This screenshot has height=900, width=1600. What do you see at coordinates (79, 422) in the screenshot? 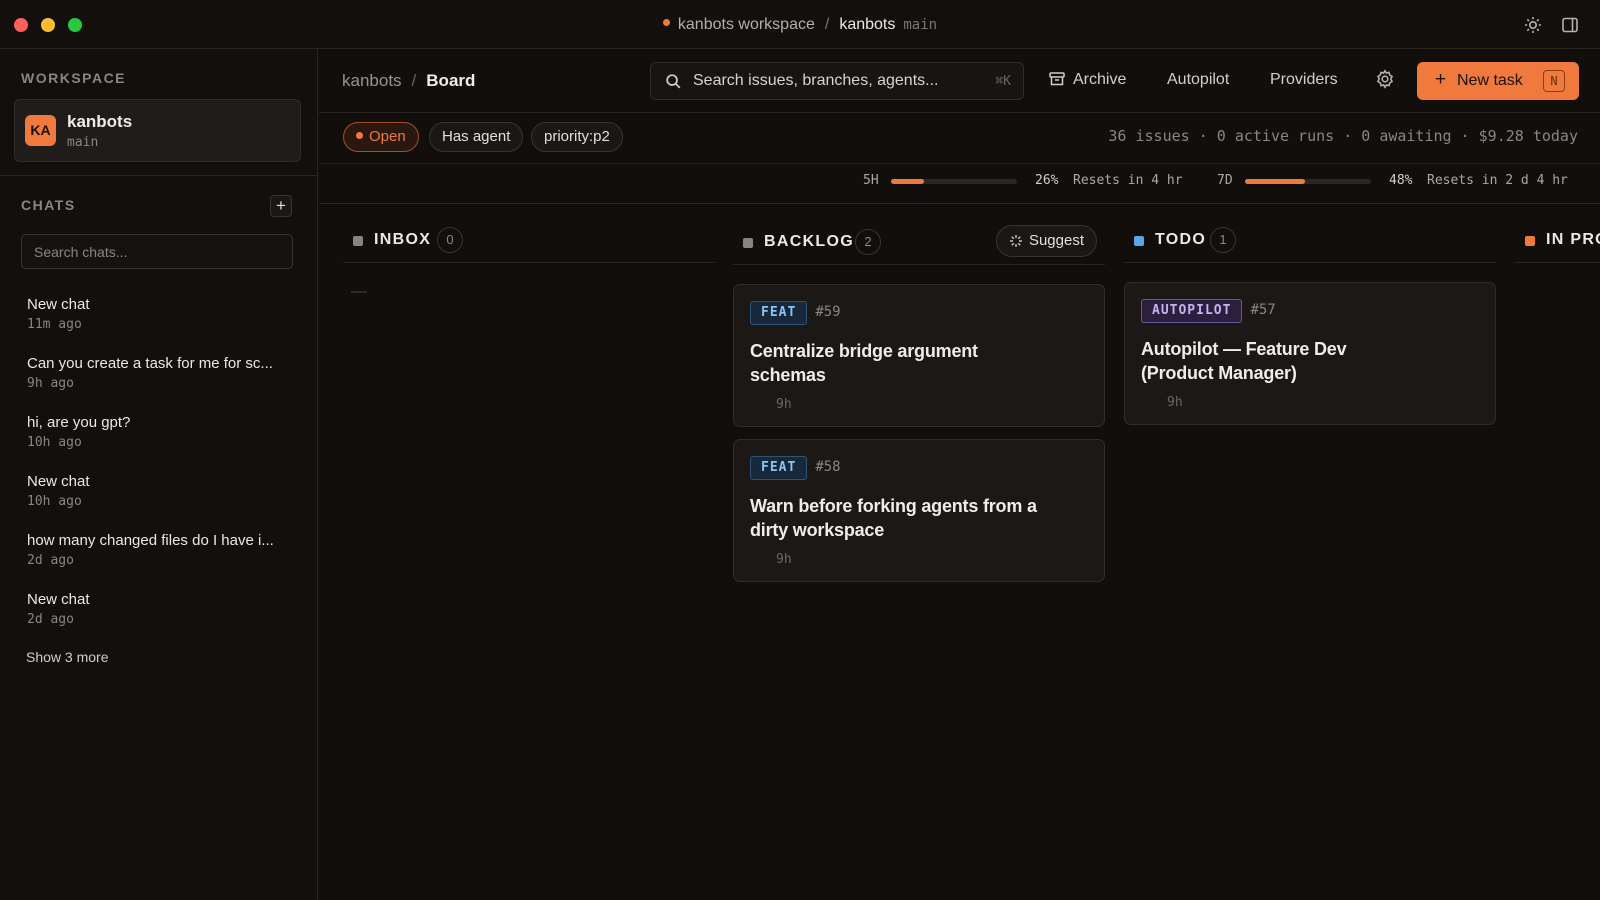
I see `chat-title: hi, are you gpt?` at bounding box center [79, 422].